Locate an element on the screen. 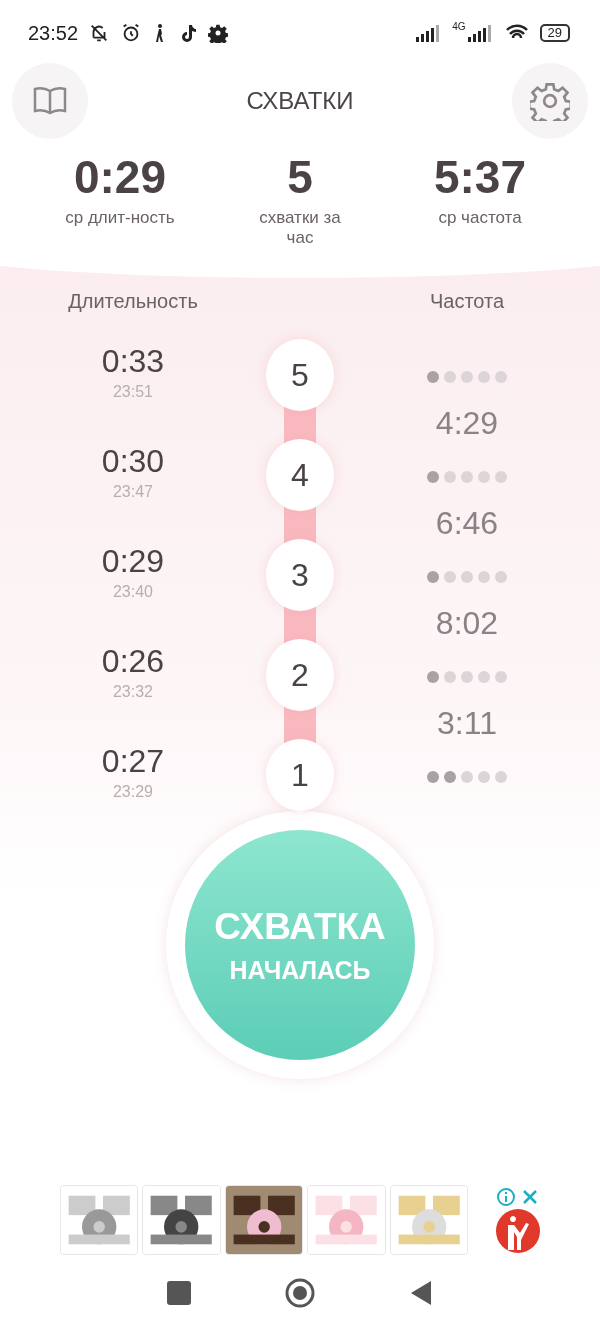 The height and width of the screenshot is (1332, 600). stat-value: 5 is located at coordinates (300, 177).